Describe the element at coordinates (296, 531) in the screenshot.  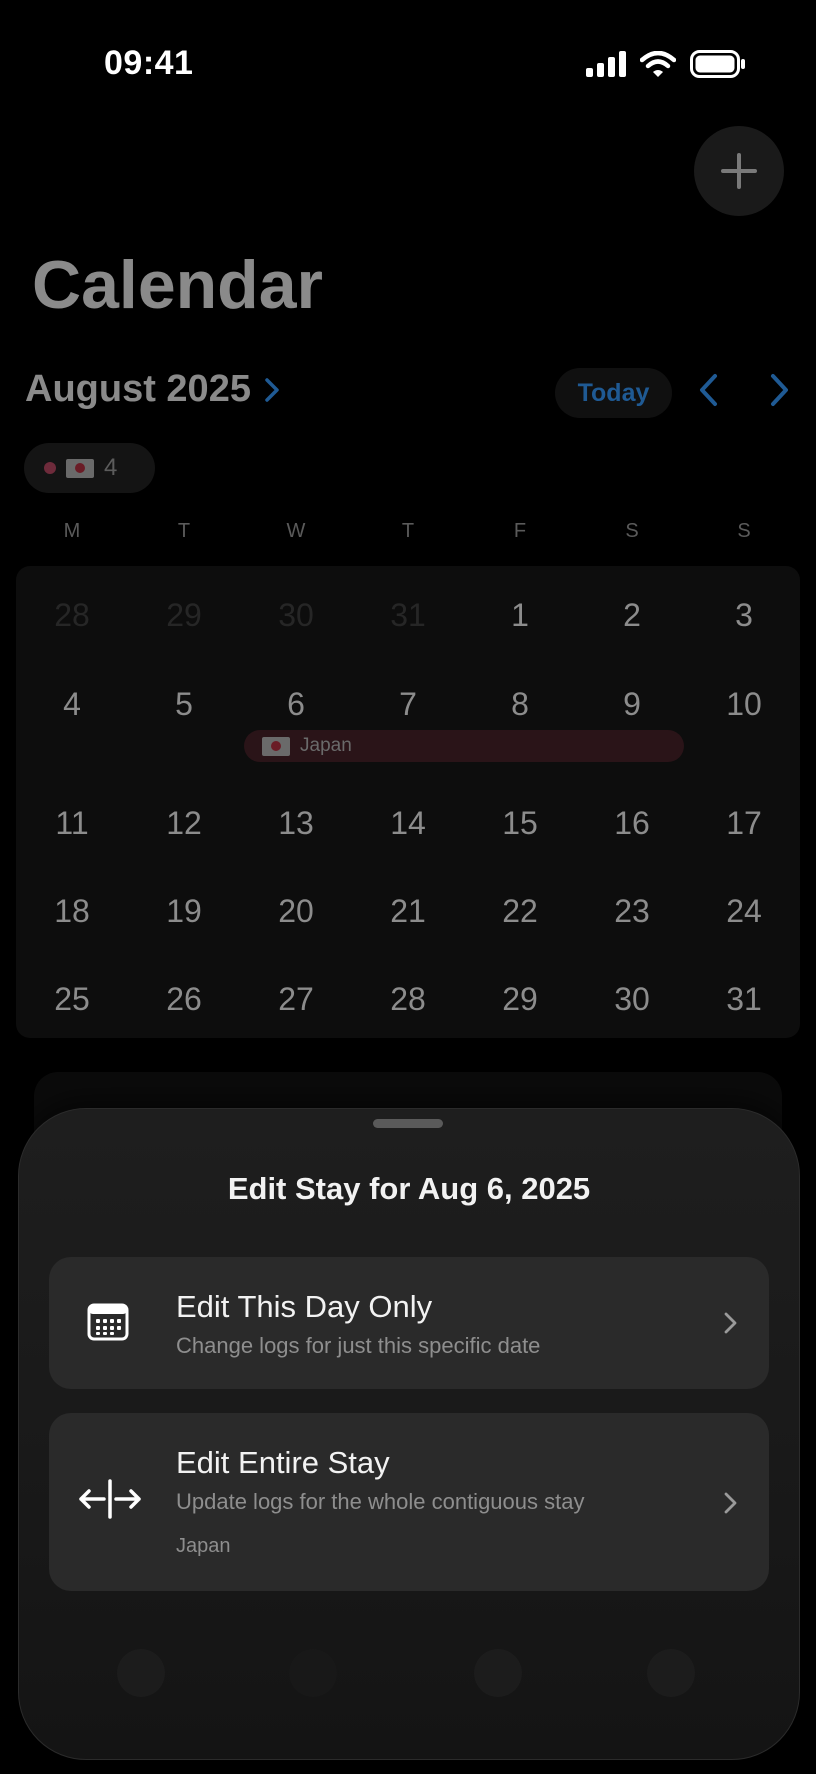
I see `weekday-label: W` at that location.